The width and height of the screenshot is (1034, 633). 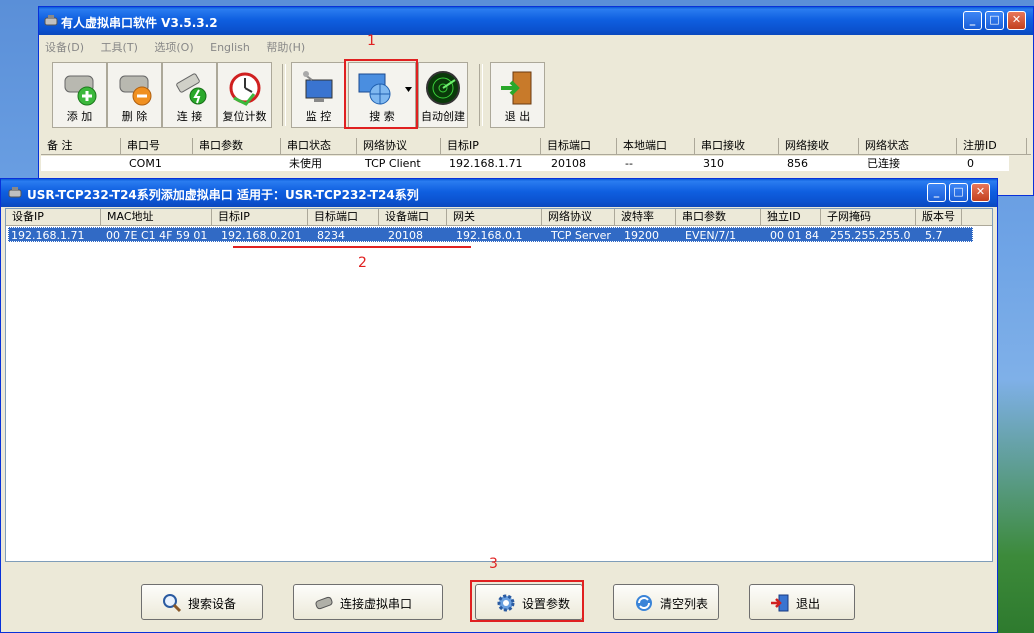 What do you see at coordinates (645, 217) in the screenshot?
I see `col-baud: 波特率` at bounding box center [645, 217].